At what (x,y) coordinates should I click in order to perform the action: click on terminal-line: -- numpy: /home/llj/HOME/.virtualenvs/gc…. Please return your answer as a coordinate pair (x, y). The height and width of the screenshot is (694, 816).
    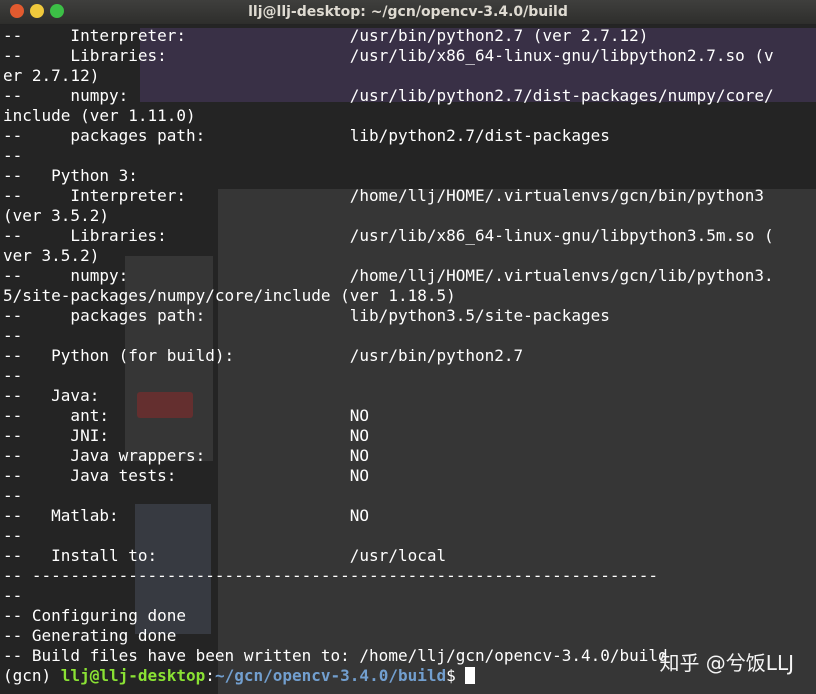
    Looking at the image, I should click on (388, 275).